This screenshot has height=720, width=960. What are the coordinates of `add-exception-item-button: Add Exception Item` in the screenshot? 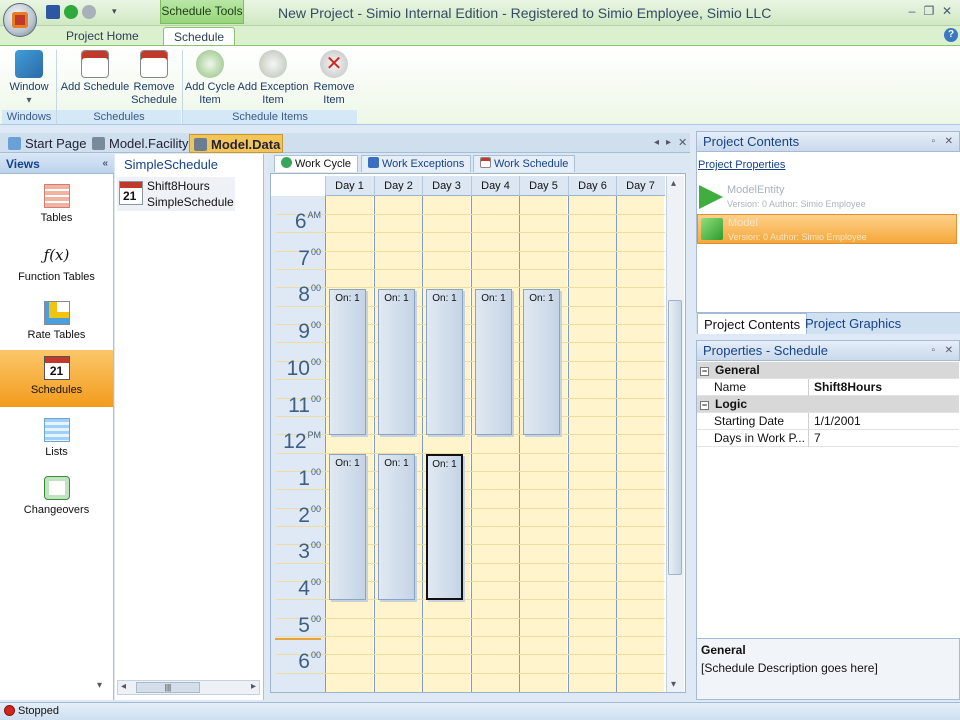 It's located at (273, 78).